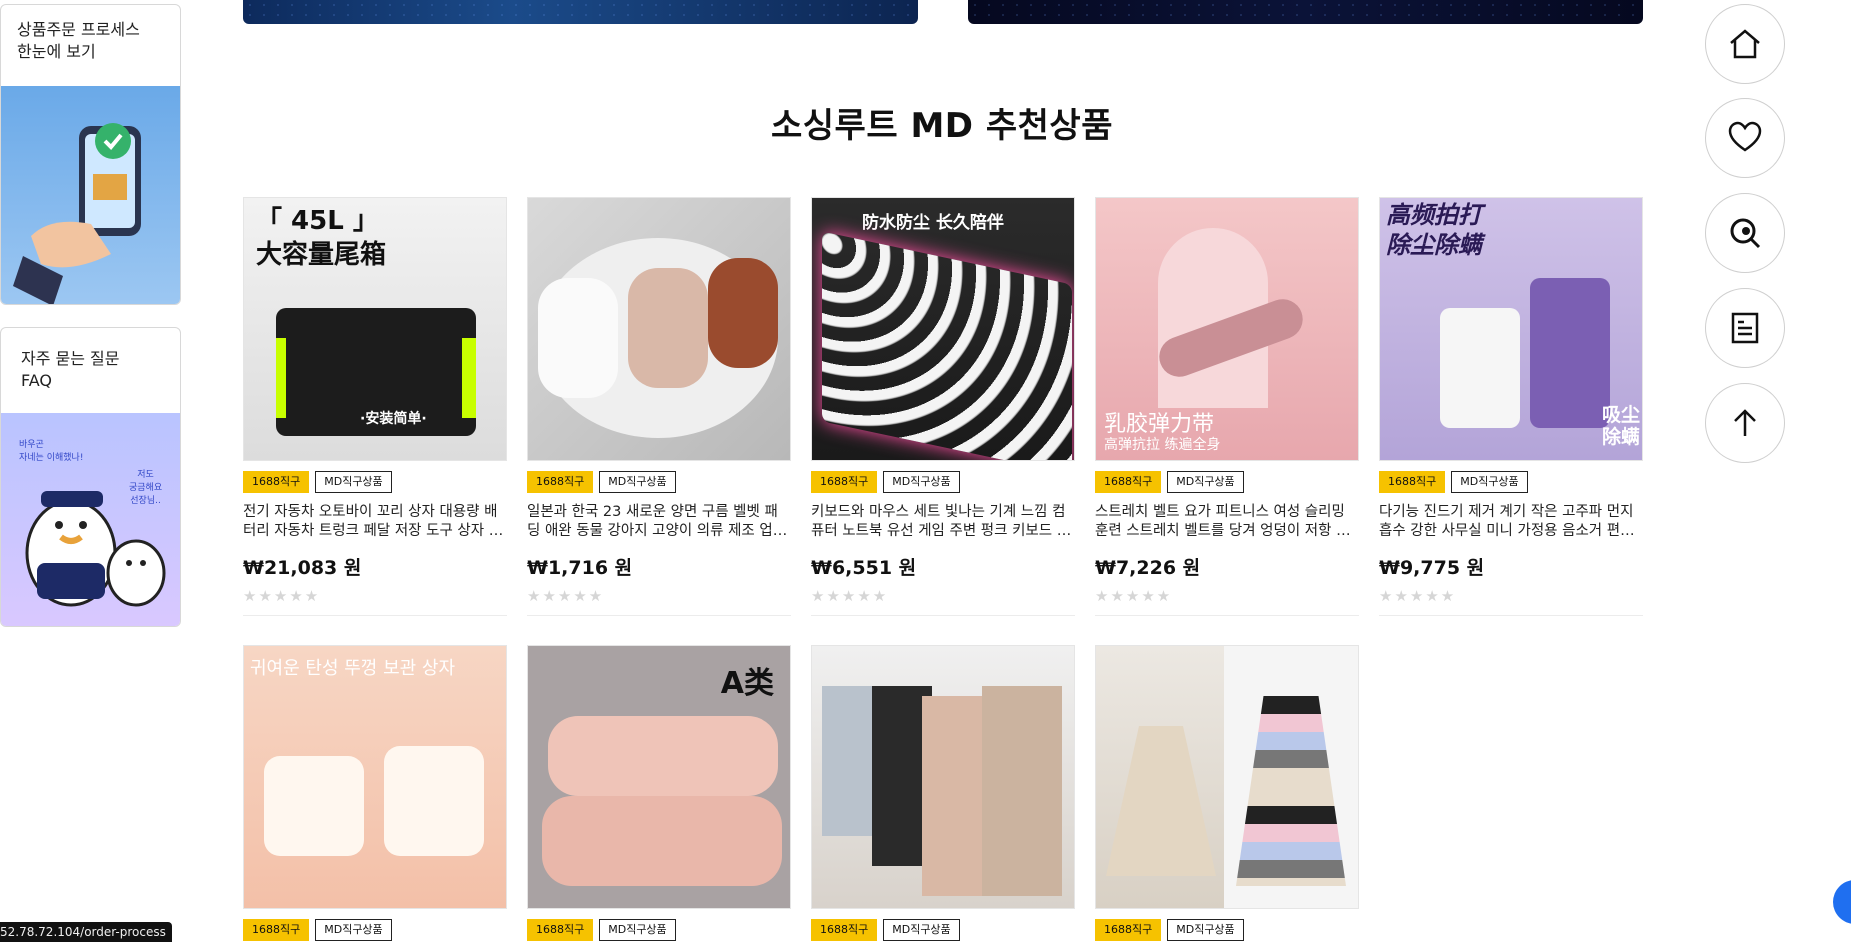  Describe the element at coordinates (90, 154) in the screenshot. I see `order-process-card: 상품주문 프로세스 한눈에 보기` at that location.